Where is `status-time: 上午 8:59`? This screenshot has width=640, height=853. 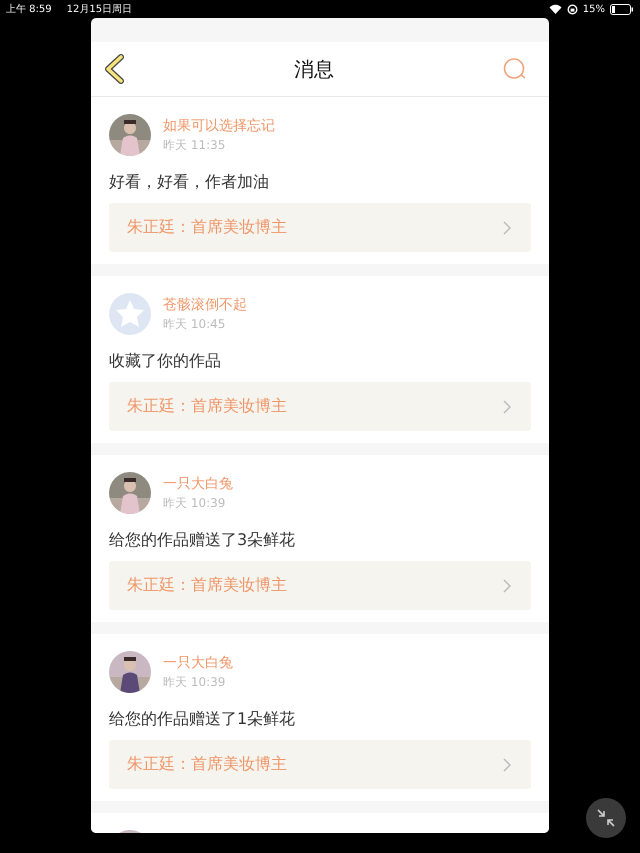
status-time: 上午 8:59 is located at coordinates (29, 9).